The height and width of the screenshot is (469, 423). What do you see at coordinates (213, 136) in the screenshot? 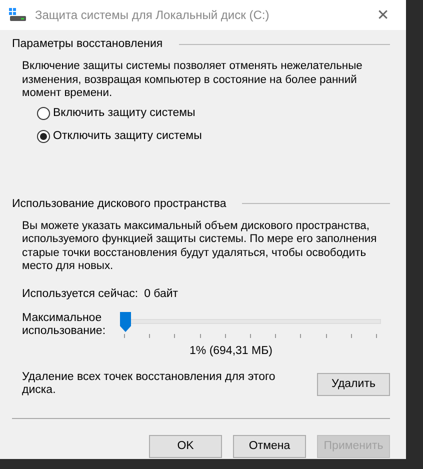
I see `radio-option: Отключить защиту системы` at bounding box center [213, 136].